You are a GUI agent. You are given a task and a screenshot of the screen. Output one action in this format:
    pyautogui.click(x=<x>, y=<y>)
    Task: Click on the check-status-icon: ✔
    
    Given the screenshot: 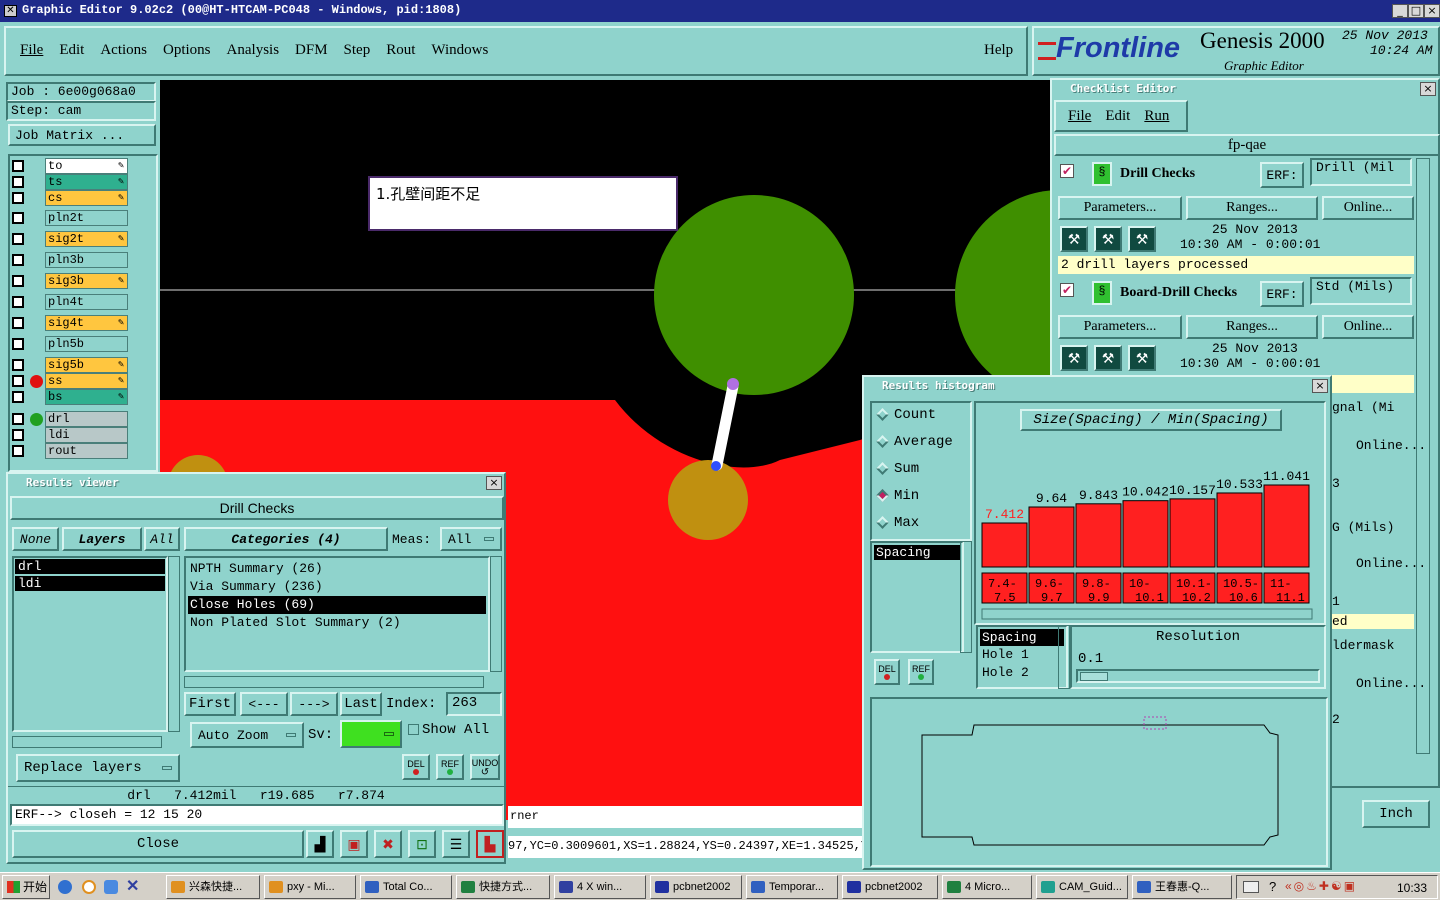 What is the action you would take?
    pyautogui.click(x=1067, y=290)
    